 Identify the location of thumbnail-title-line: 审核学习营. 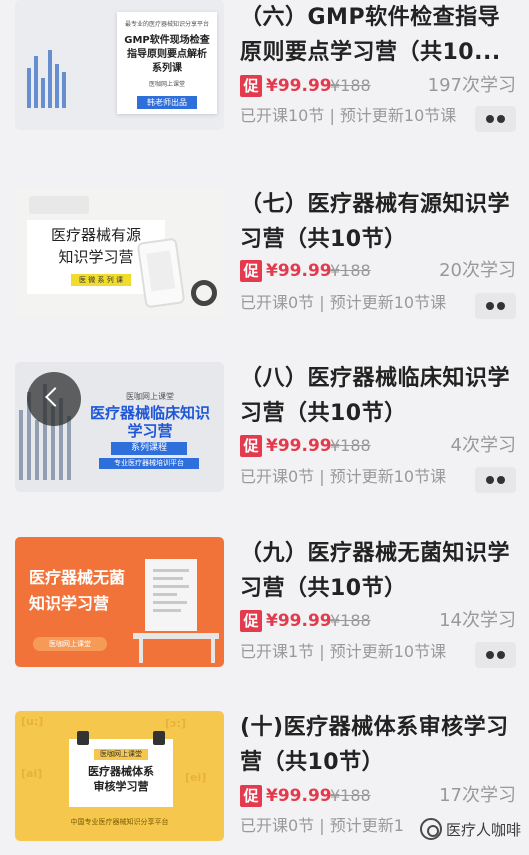
(121, 786).